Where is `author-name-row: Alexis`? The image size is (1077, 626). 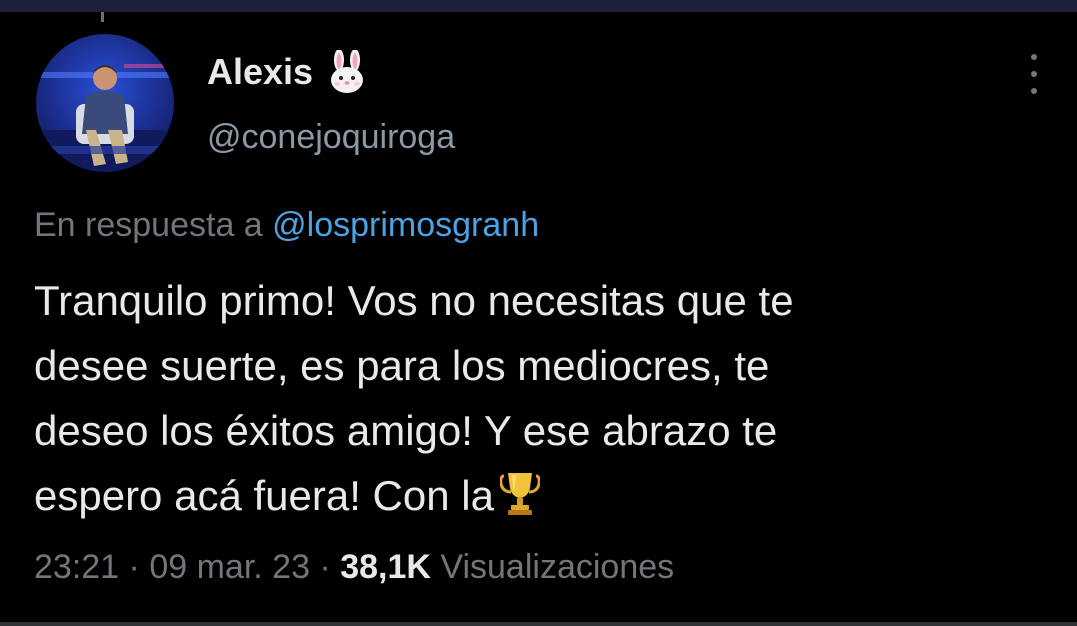
author-name-row: Alexis is located at coordinates (287, 72).